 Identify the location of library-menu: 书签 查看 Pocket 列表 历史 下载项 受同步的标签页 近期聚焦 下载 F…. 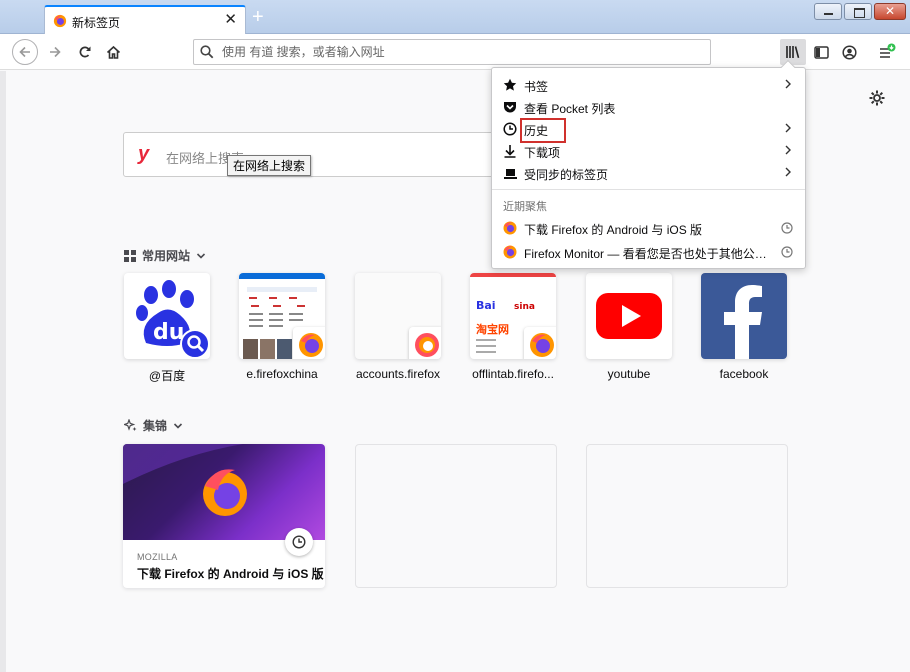
(648, 168).